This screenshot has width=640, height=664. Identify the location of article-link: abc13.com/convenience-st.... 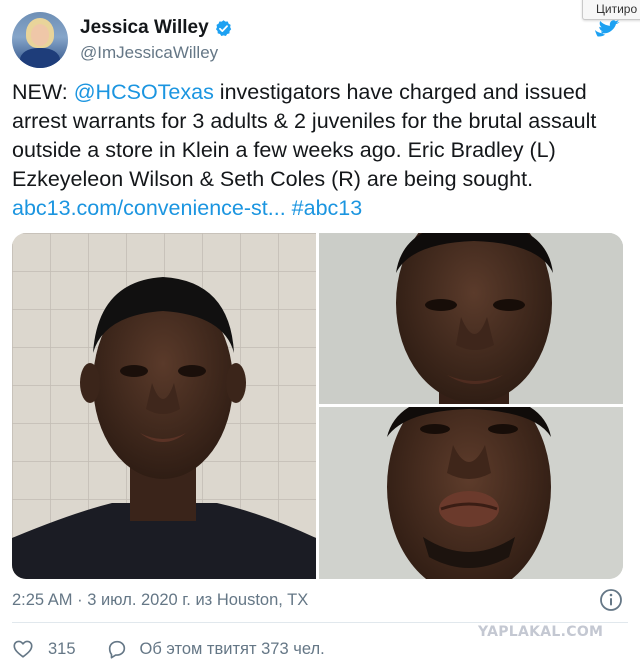
(149, 208).